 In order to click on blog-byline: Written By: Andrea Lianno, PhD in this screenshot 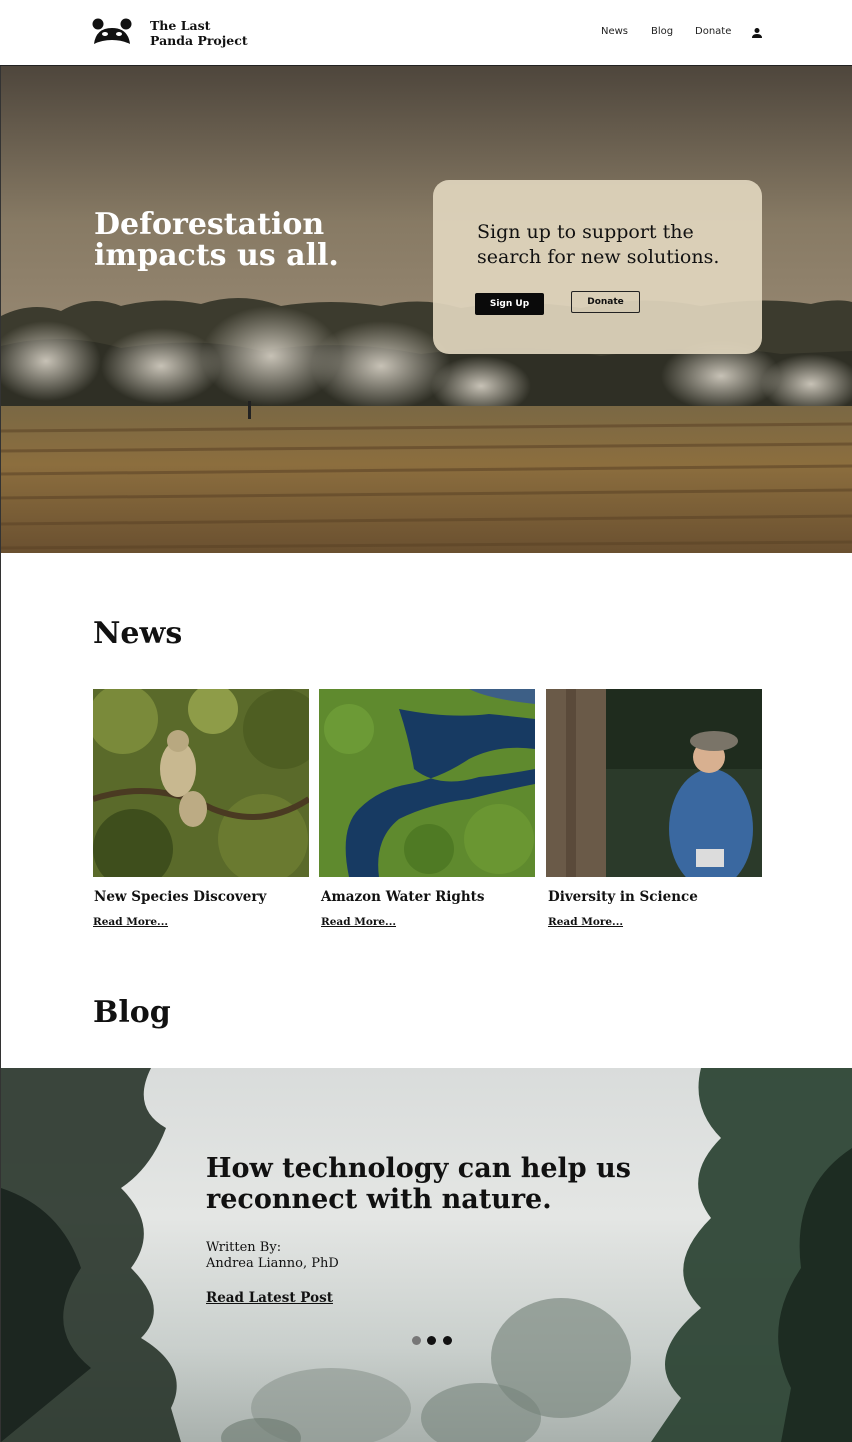, I will do `click(272, 1256)`.